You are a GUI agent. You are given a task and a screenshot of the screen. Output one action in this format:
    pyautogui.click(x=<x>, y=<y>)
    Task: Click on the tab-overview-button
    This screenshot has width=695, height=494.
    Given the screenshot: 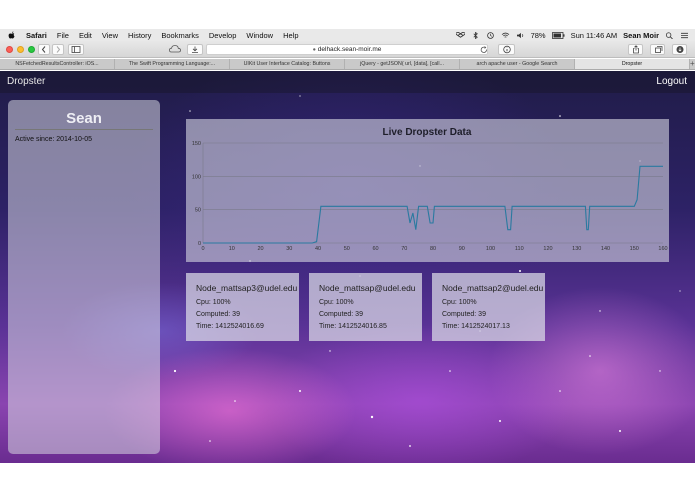 What is the action you would take?
    pyautogui.click(x=657, y=49)
    